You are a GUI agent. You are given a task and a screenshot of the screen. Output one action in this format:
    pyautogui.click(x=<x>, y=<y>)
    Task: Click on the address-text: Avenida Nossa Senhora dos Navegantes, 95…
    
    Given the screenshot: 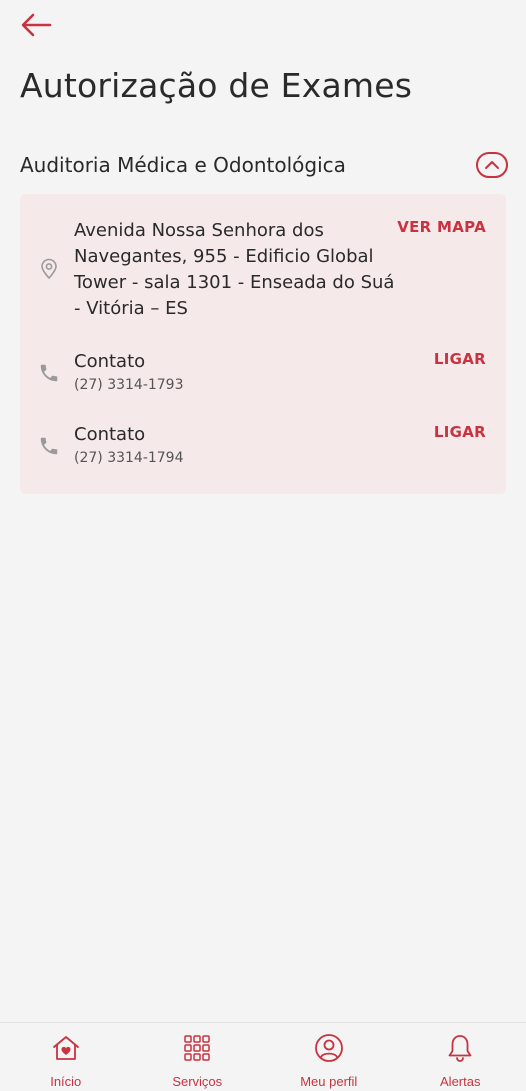 What is the action you would take?
    pyautogui.click(x=234, y=269)
    